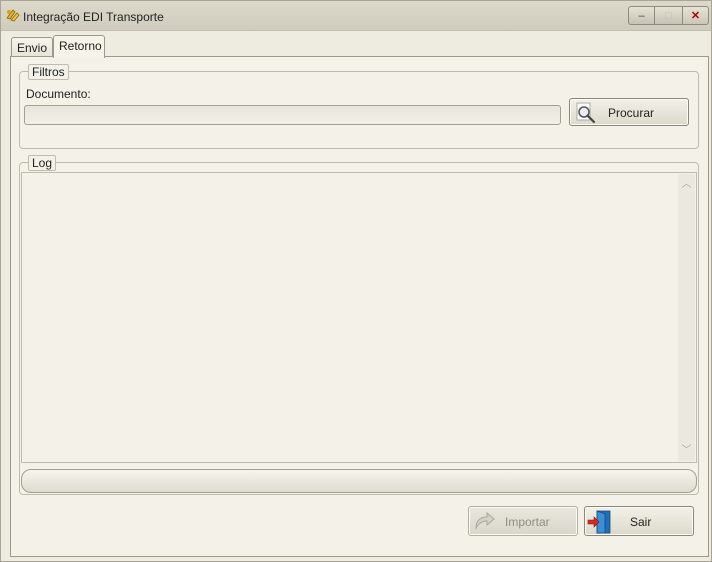 This screenshot has height=562, width=712. Describe the element at coordinates (586, 114) in the screenshot. I see `magnifier-icon` at that location.